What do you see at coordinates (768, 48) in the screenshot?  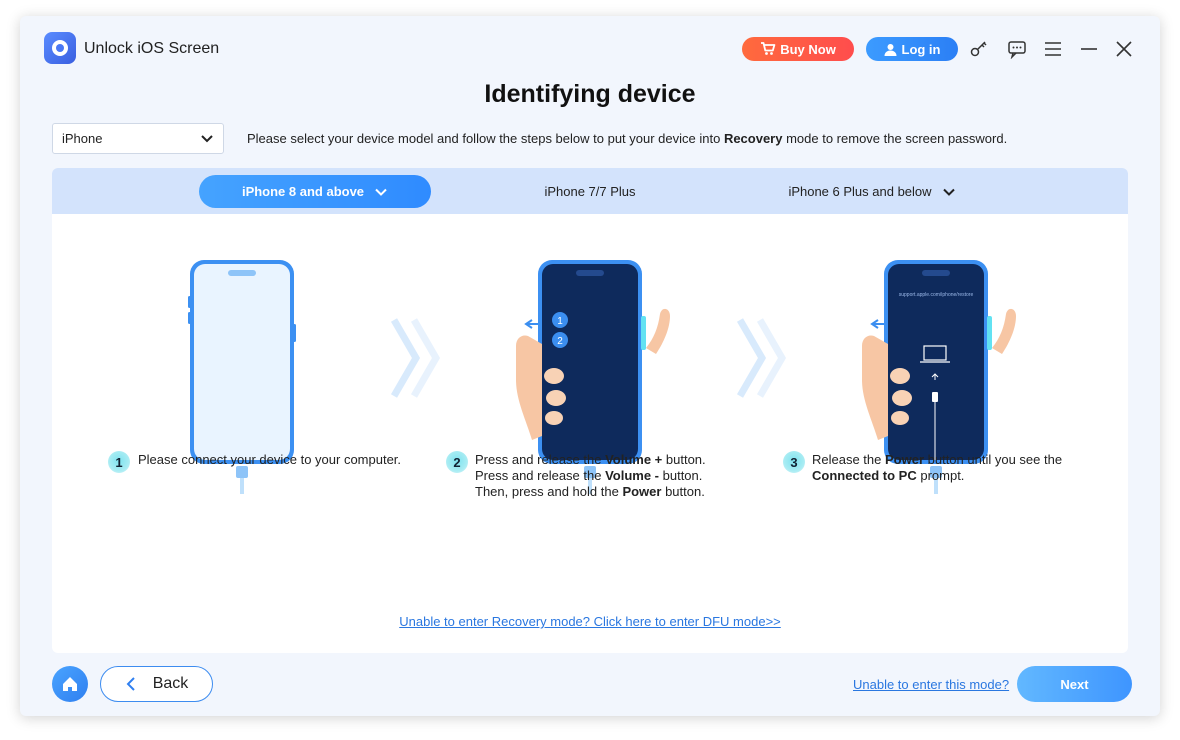 I see `cart-icon` at bounding box center [768, 48].